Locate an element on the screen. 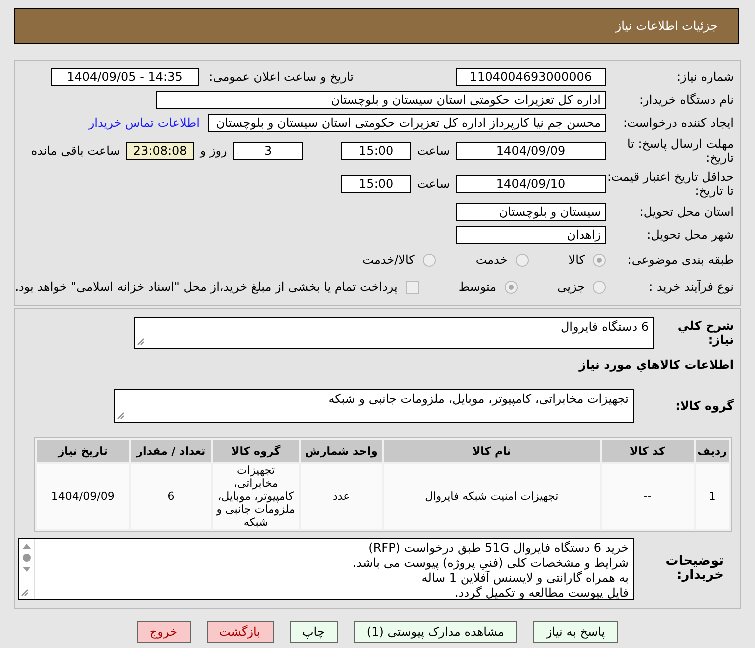 This screenshot has width=755, height=648. column-header: گروه کالا is located at coordinates (256, 451).